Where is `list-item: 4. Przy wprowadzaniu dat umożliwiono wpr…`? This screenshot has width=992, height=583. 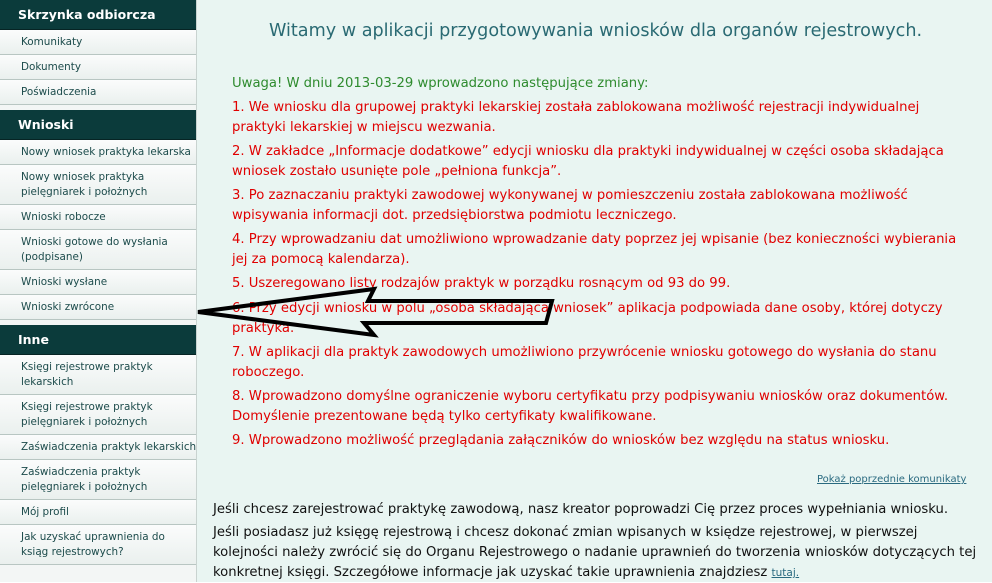
list-item: 4. Przy wprowadzaniu dat umożliwiono wpr… is located at coordinates (594, 249).